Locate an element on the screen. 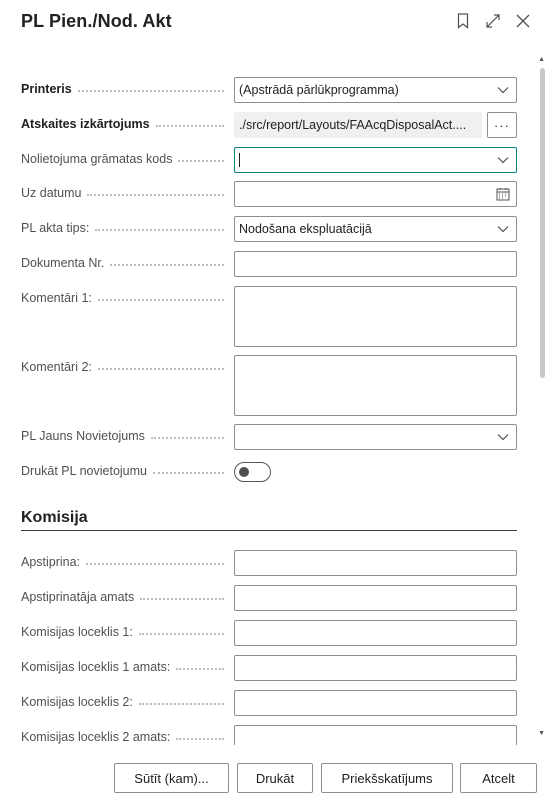  print-location-label: Drukāt PL novietojumu is located at coordinates (124, 471).